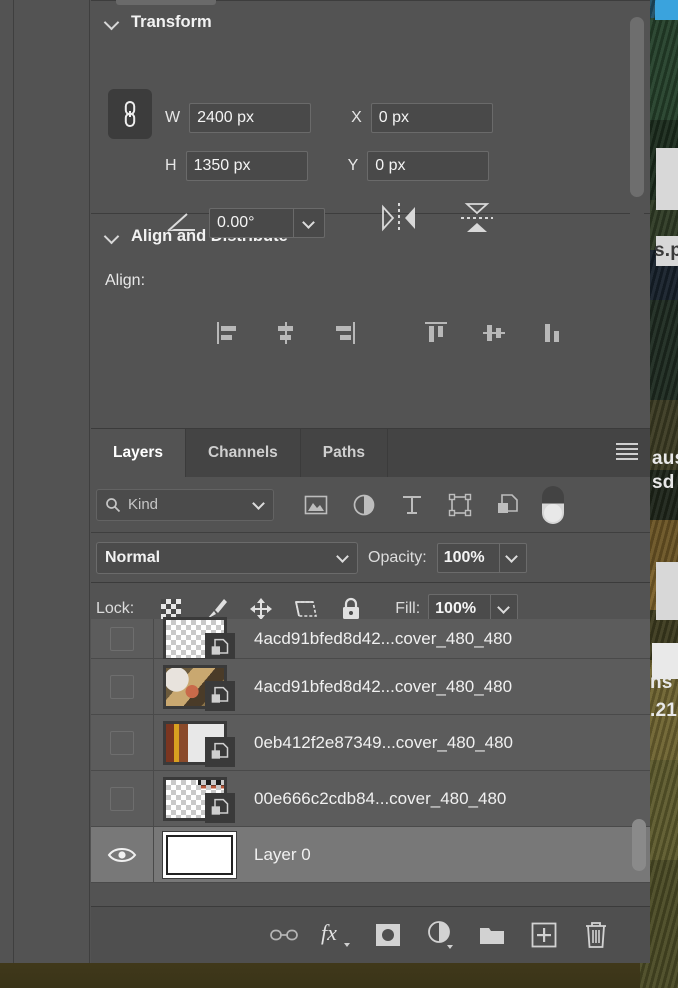  I want to click on angle-input: 0.00°, so click(251, 223).